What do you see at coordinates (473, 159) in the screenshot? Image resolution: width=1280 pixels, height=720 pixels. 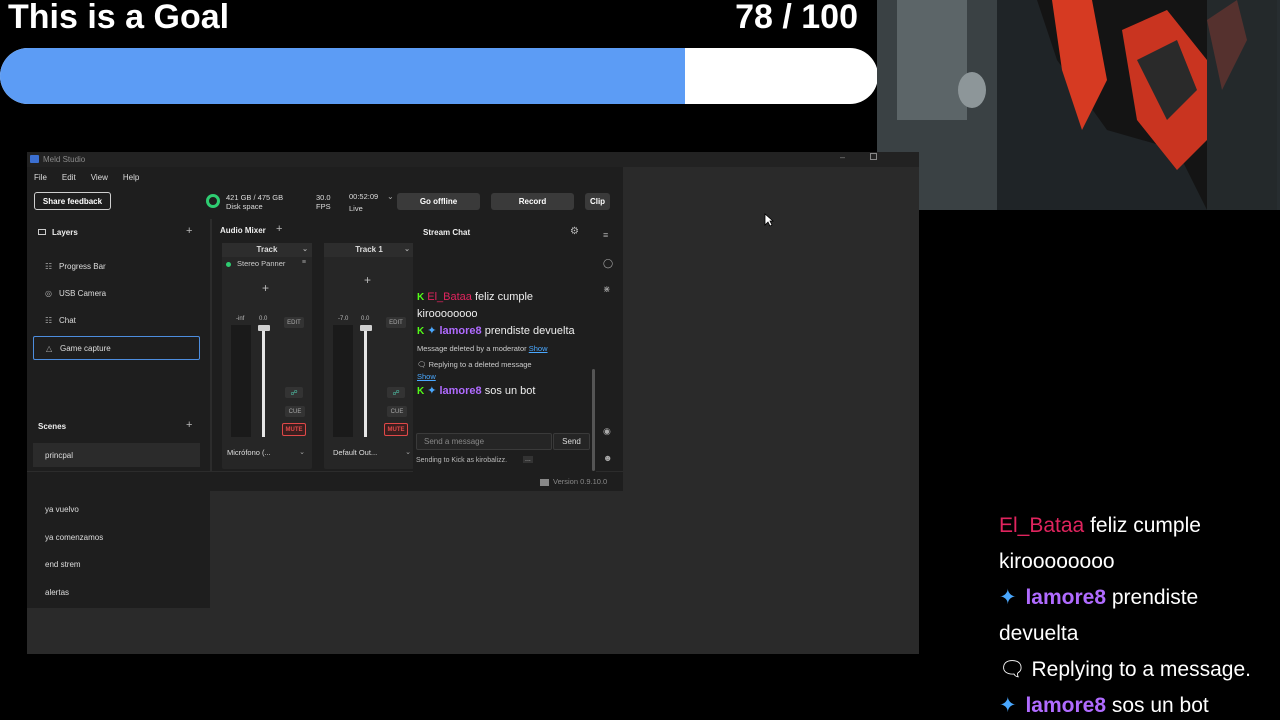 I see `window-titlebar: Meld Studio –` at bounding box center [473, 159].